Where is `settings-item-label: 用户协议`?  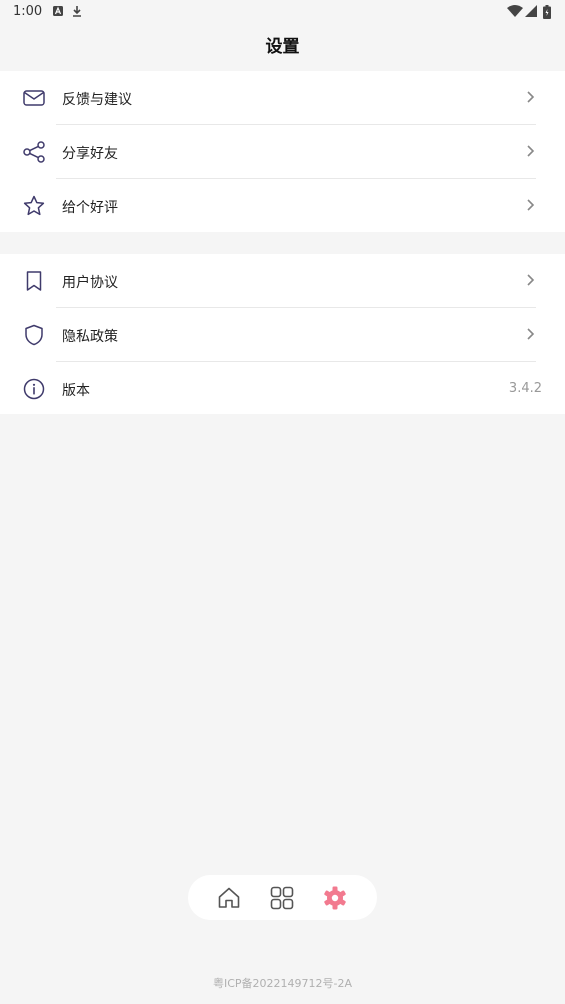
settings-item-label: 用户协议 is located at coordinates (90, 283).